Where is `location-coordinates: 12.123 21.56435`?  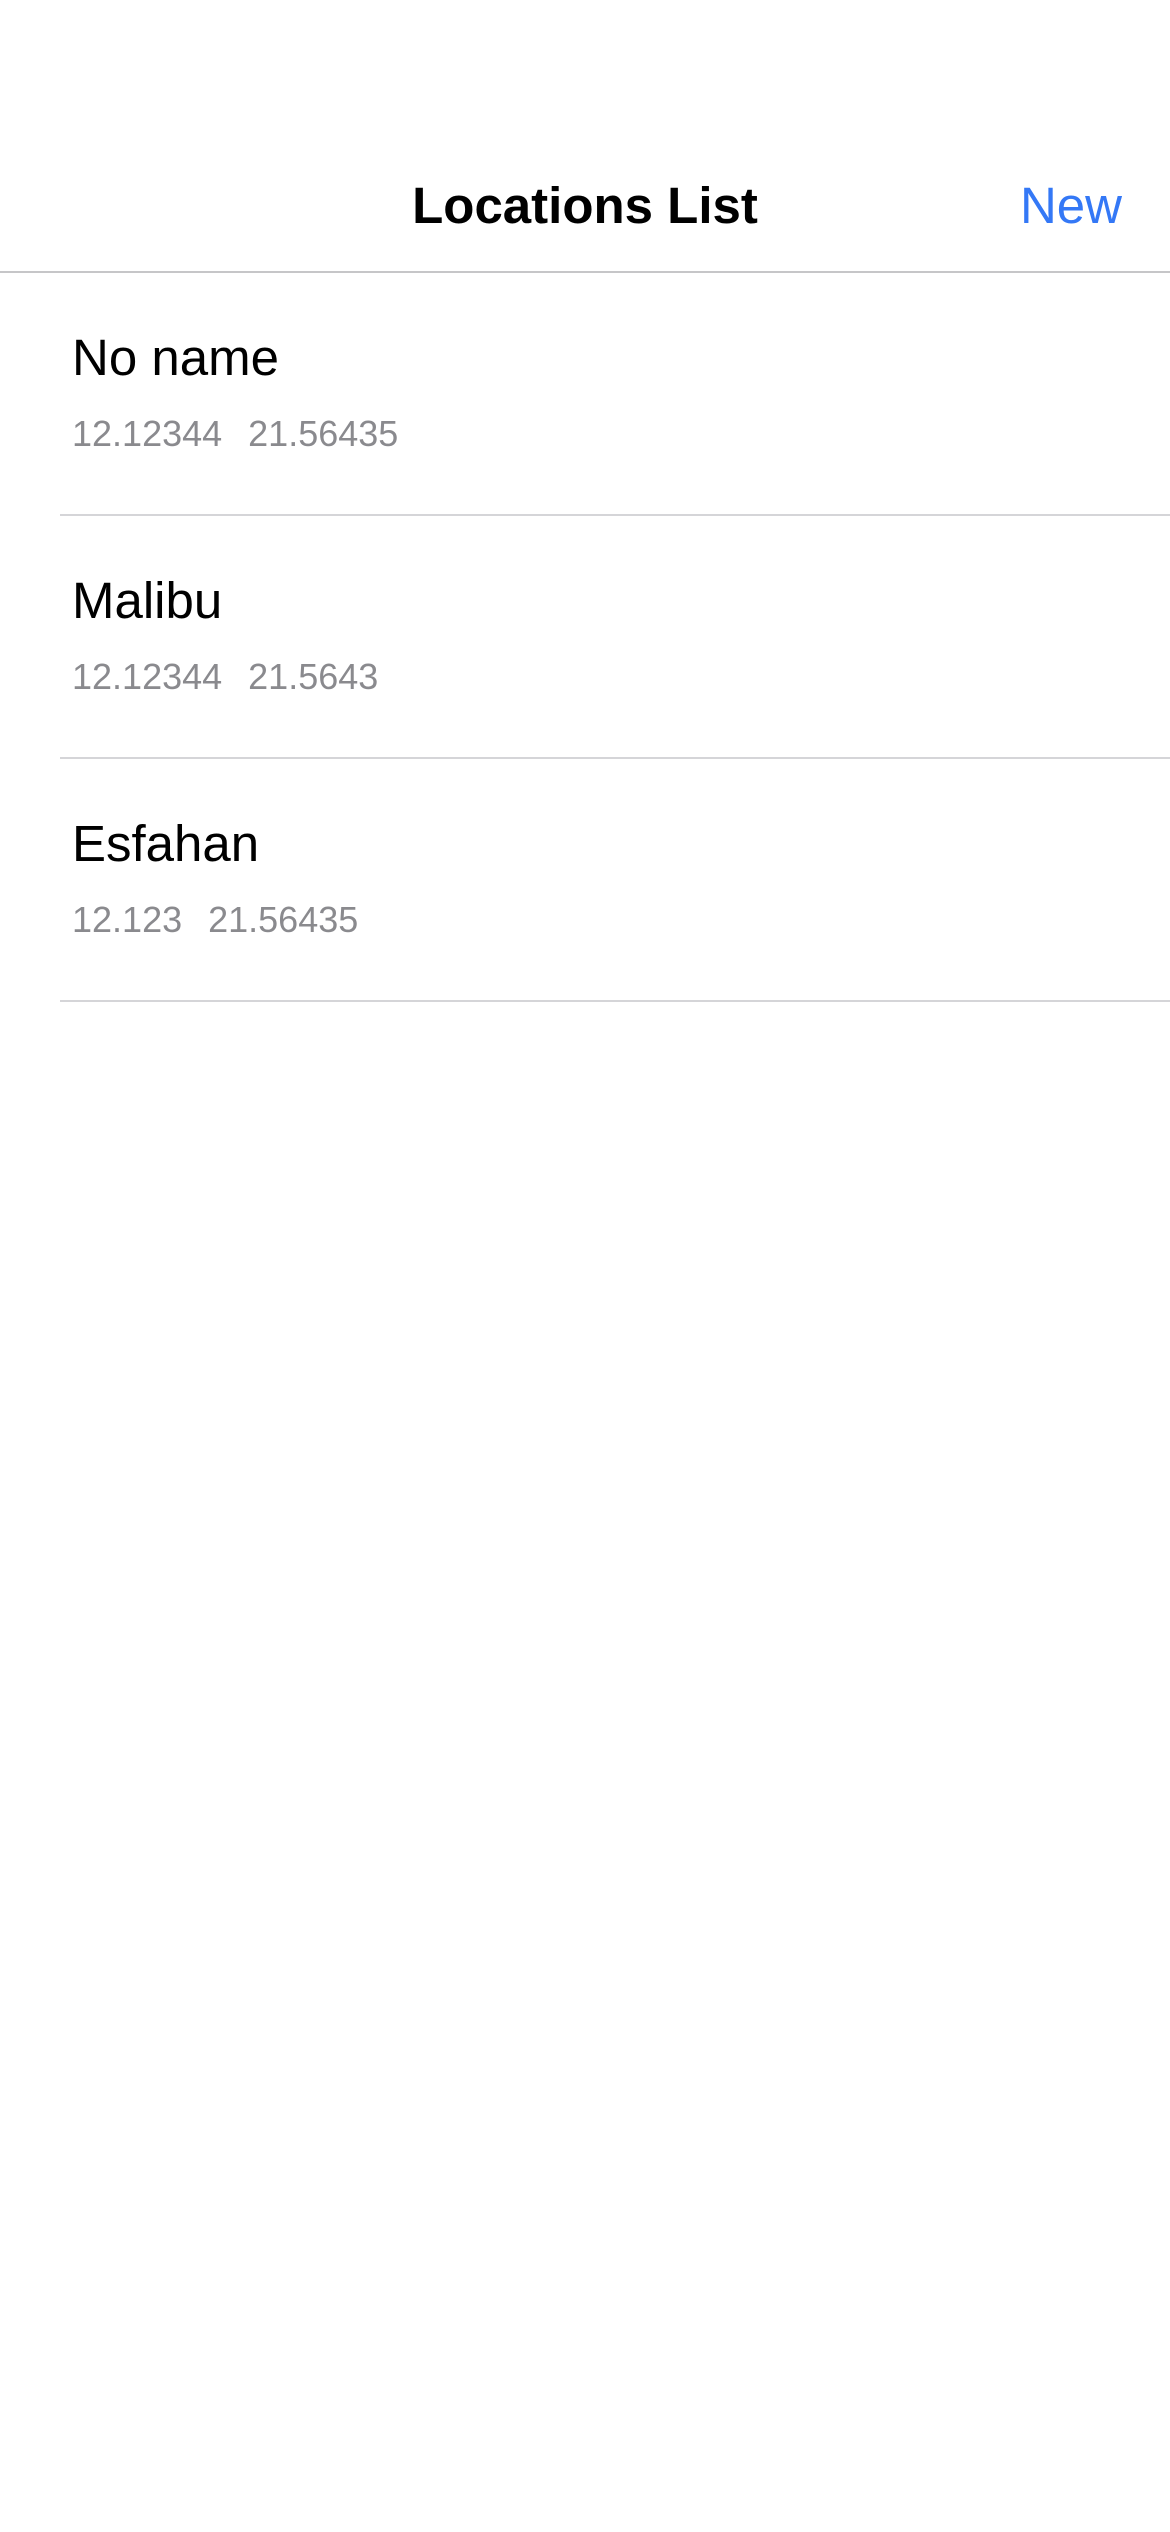 location-coordinates: 12.123 21.56435 is located at coordinates (215, 920).